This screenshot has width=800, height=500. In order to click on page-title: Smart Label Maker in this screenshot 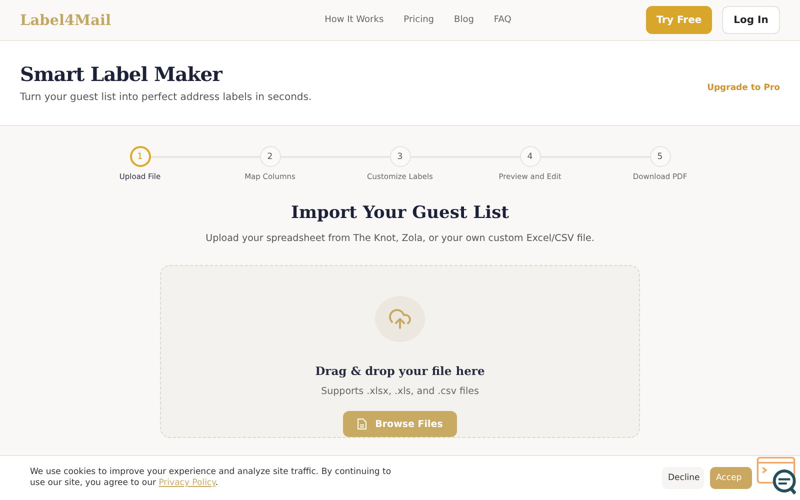, I will do `click(122, 74)`.